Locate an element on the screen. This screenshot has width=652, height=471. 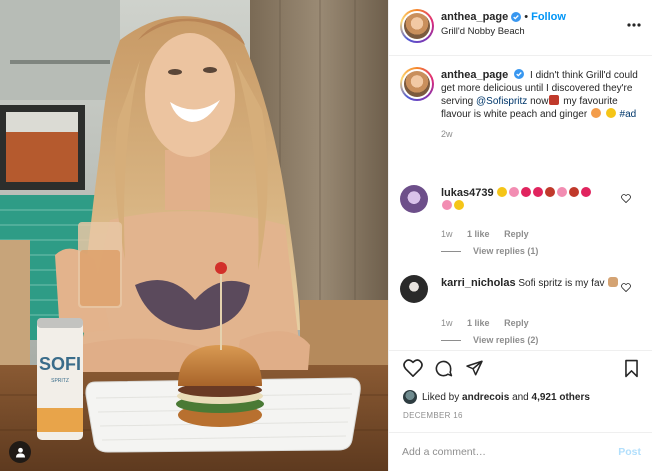
caption-text-2: now is located at coordinates (539, 101).